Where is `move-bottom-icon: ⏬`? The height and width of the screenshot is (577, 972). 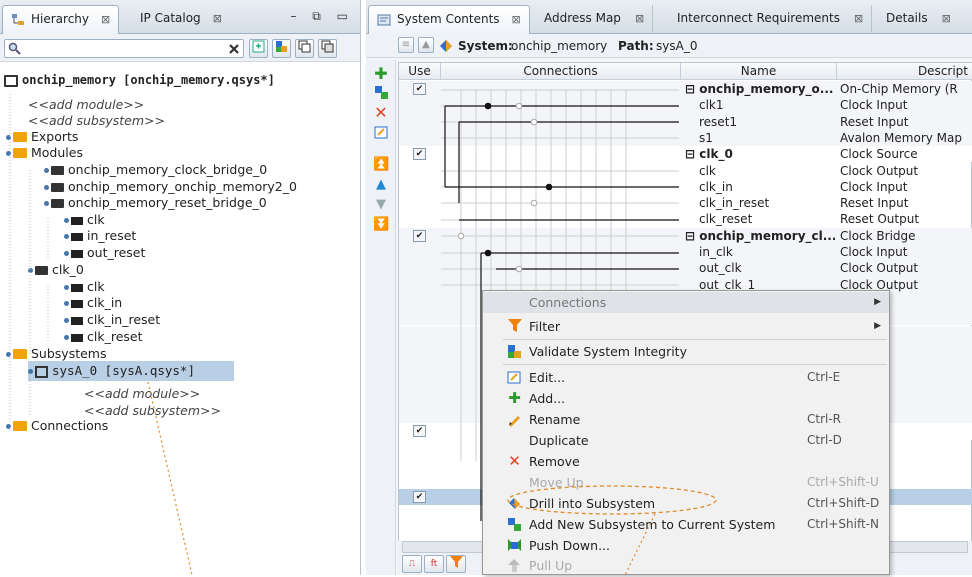 move-bottom-icon: ⏬ is located at coordinates (381, 224).